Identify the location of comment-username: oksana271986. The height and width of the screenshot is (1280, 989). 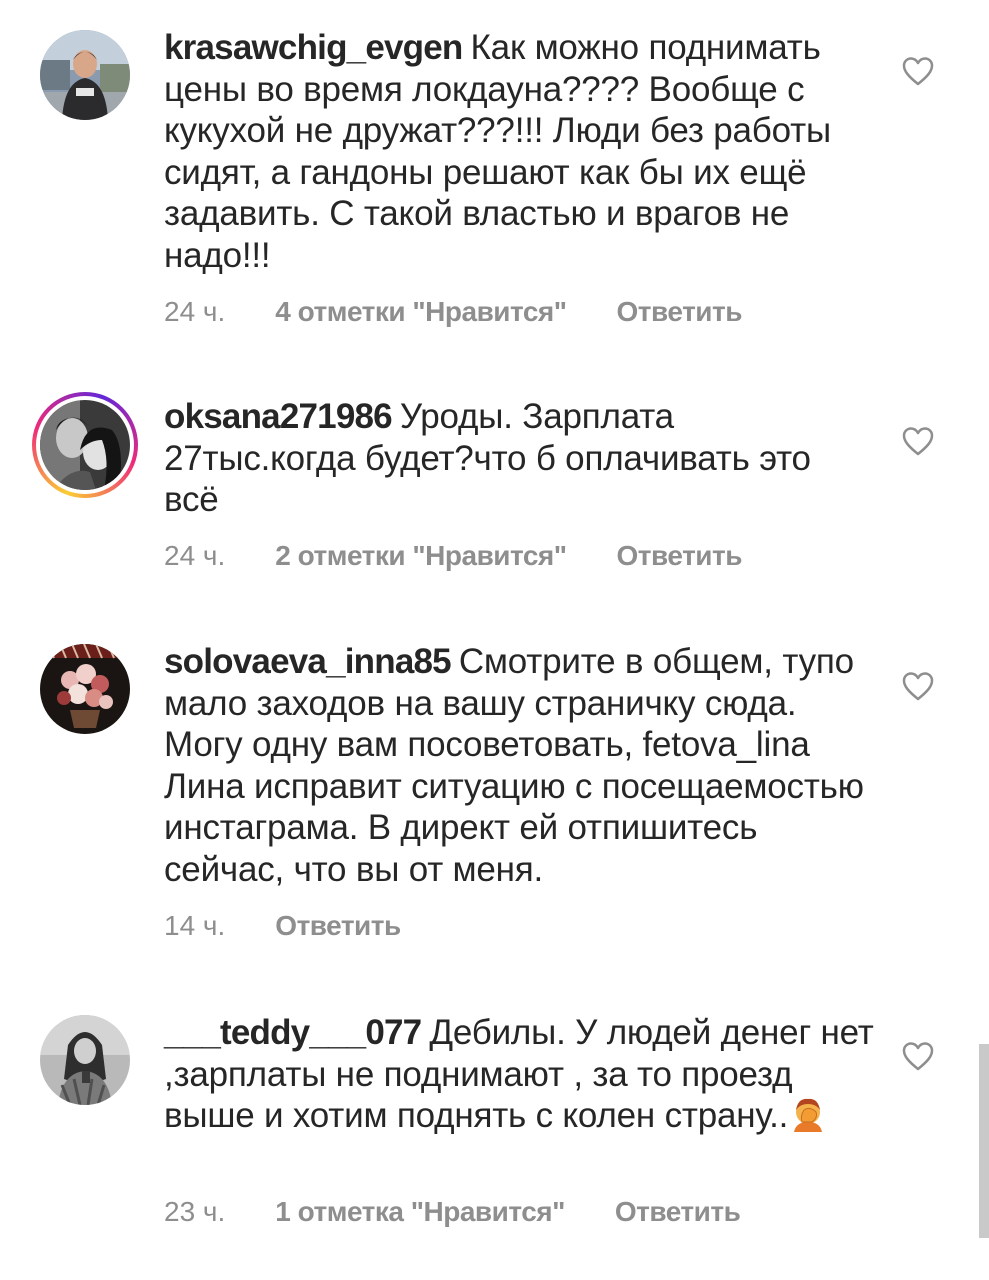
(278, 416).